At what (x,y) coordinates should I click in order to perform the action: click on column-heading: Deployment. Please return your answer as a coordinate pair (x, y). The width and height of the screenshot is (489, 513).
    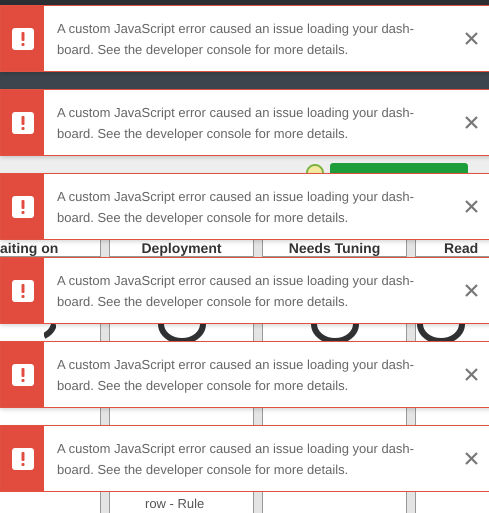
    Looking at the image, I should click on (181, 248).